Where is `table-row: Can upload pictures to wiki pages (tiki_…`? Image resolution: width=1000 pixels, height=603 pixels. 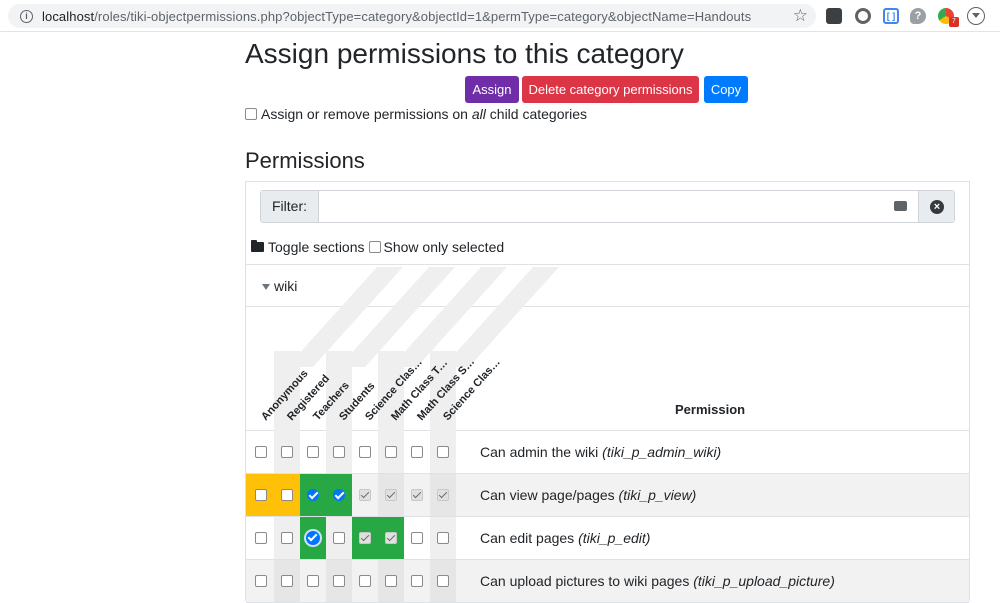 table-row: Can upload pictures to wiki pages (tiki_… is located at coordinates (607, 581).